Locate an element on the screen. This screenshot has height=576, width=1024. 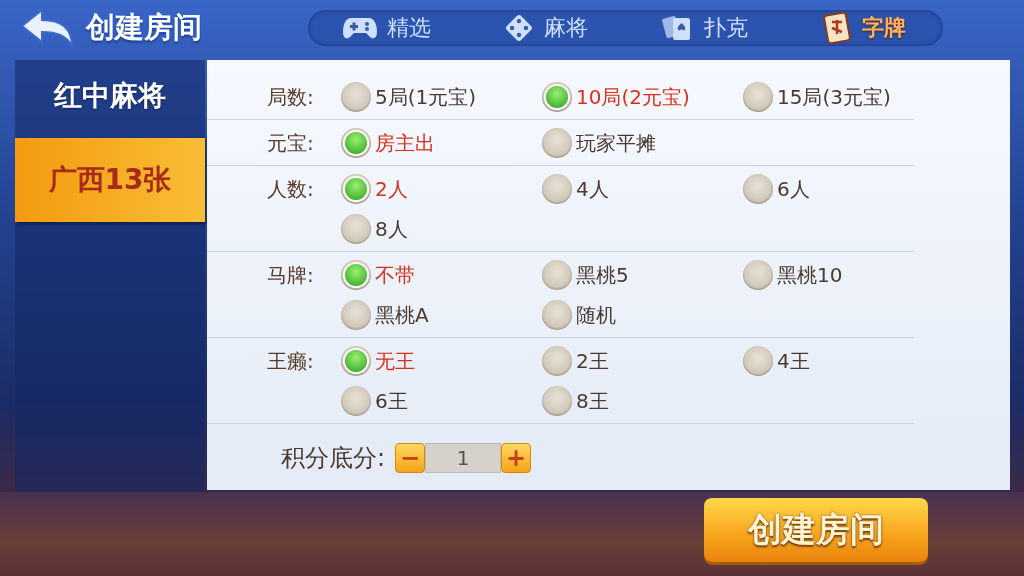
game-menu-item: 广西13张 is located at coordinates (110, 180).